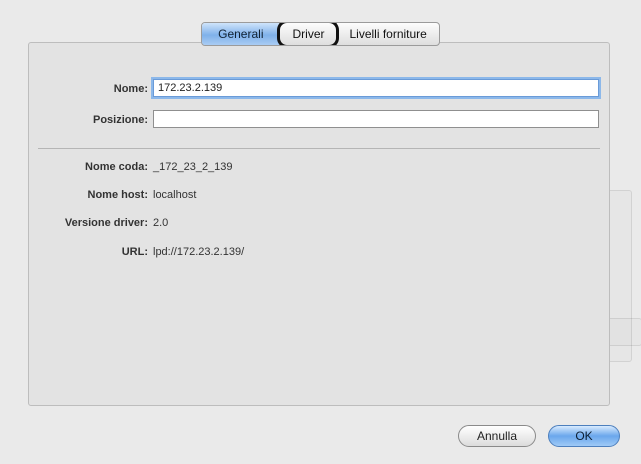  Describe the element at coordinates (193, 167) in the screenshot. I see `nome-coda-value: _172_23_2_139` at that location.